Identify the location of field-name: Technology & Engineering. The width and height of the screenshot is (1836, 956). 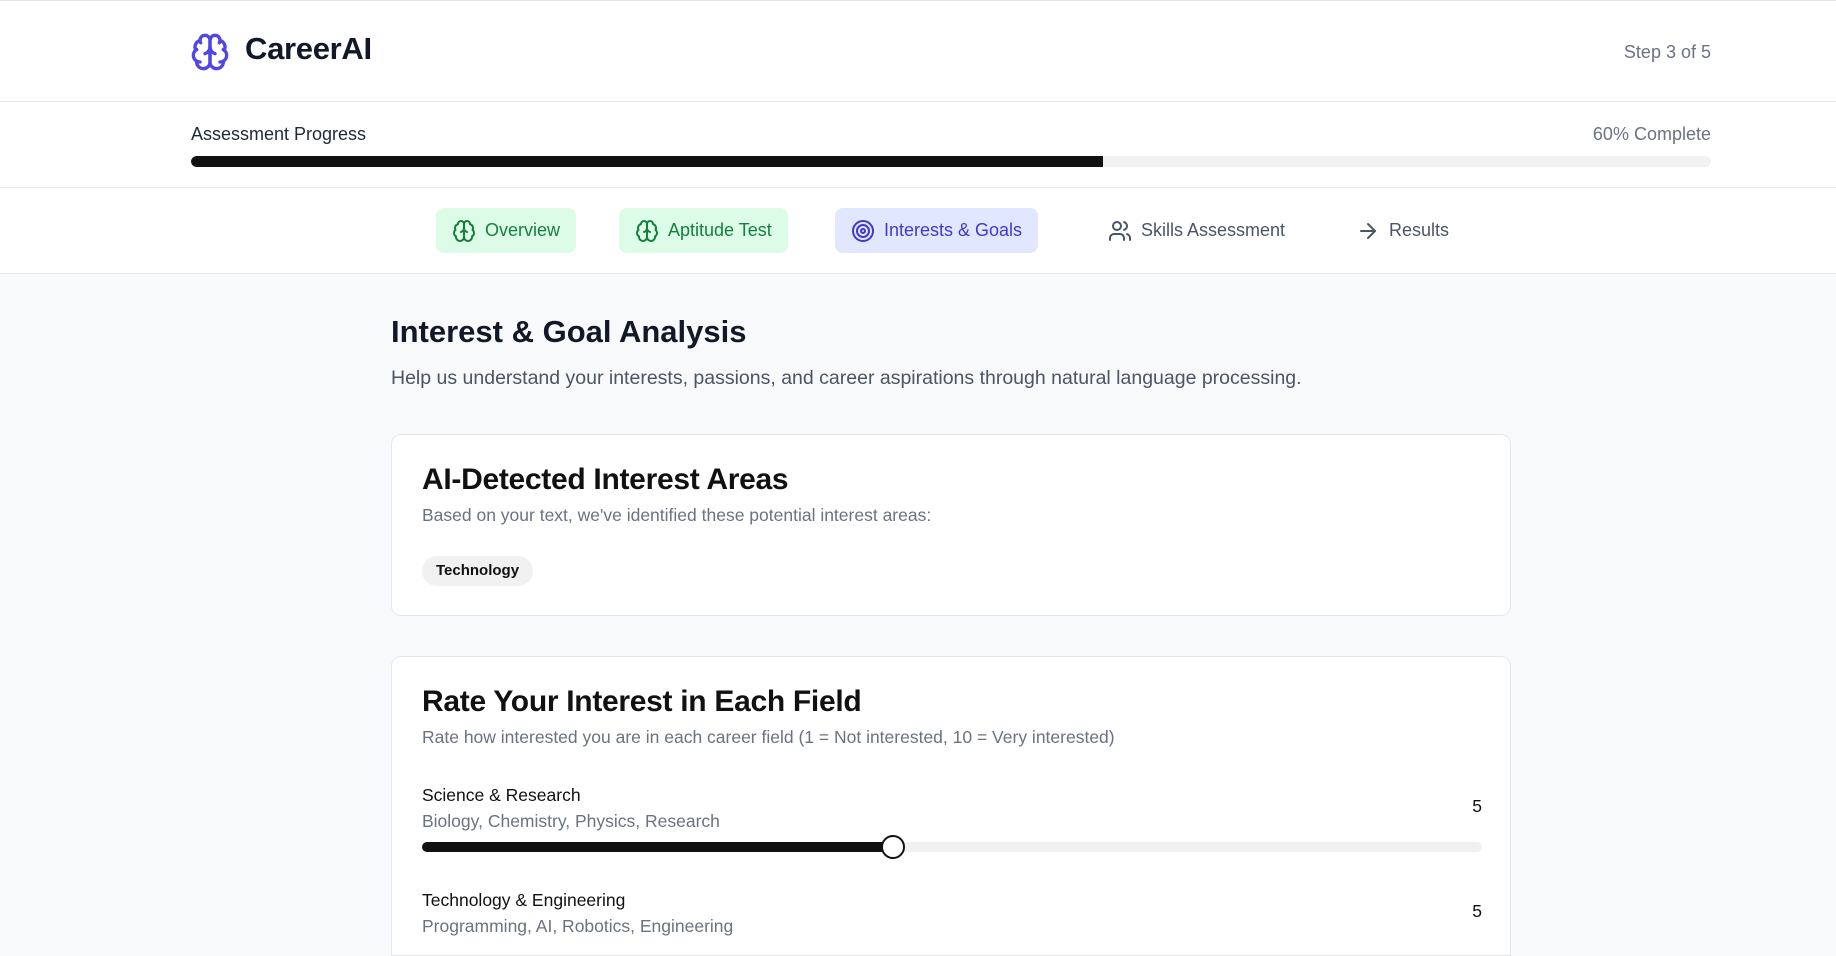
(524, 900).